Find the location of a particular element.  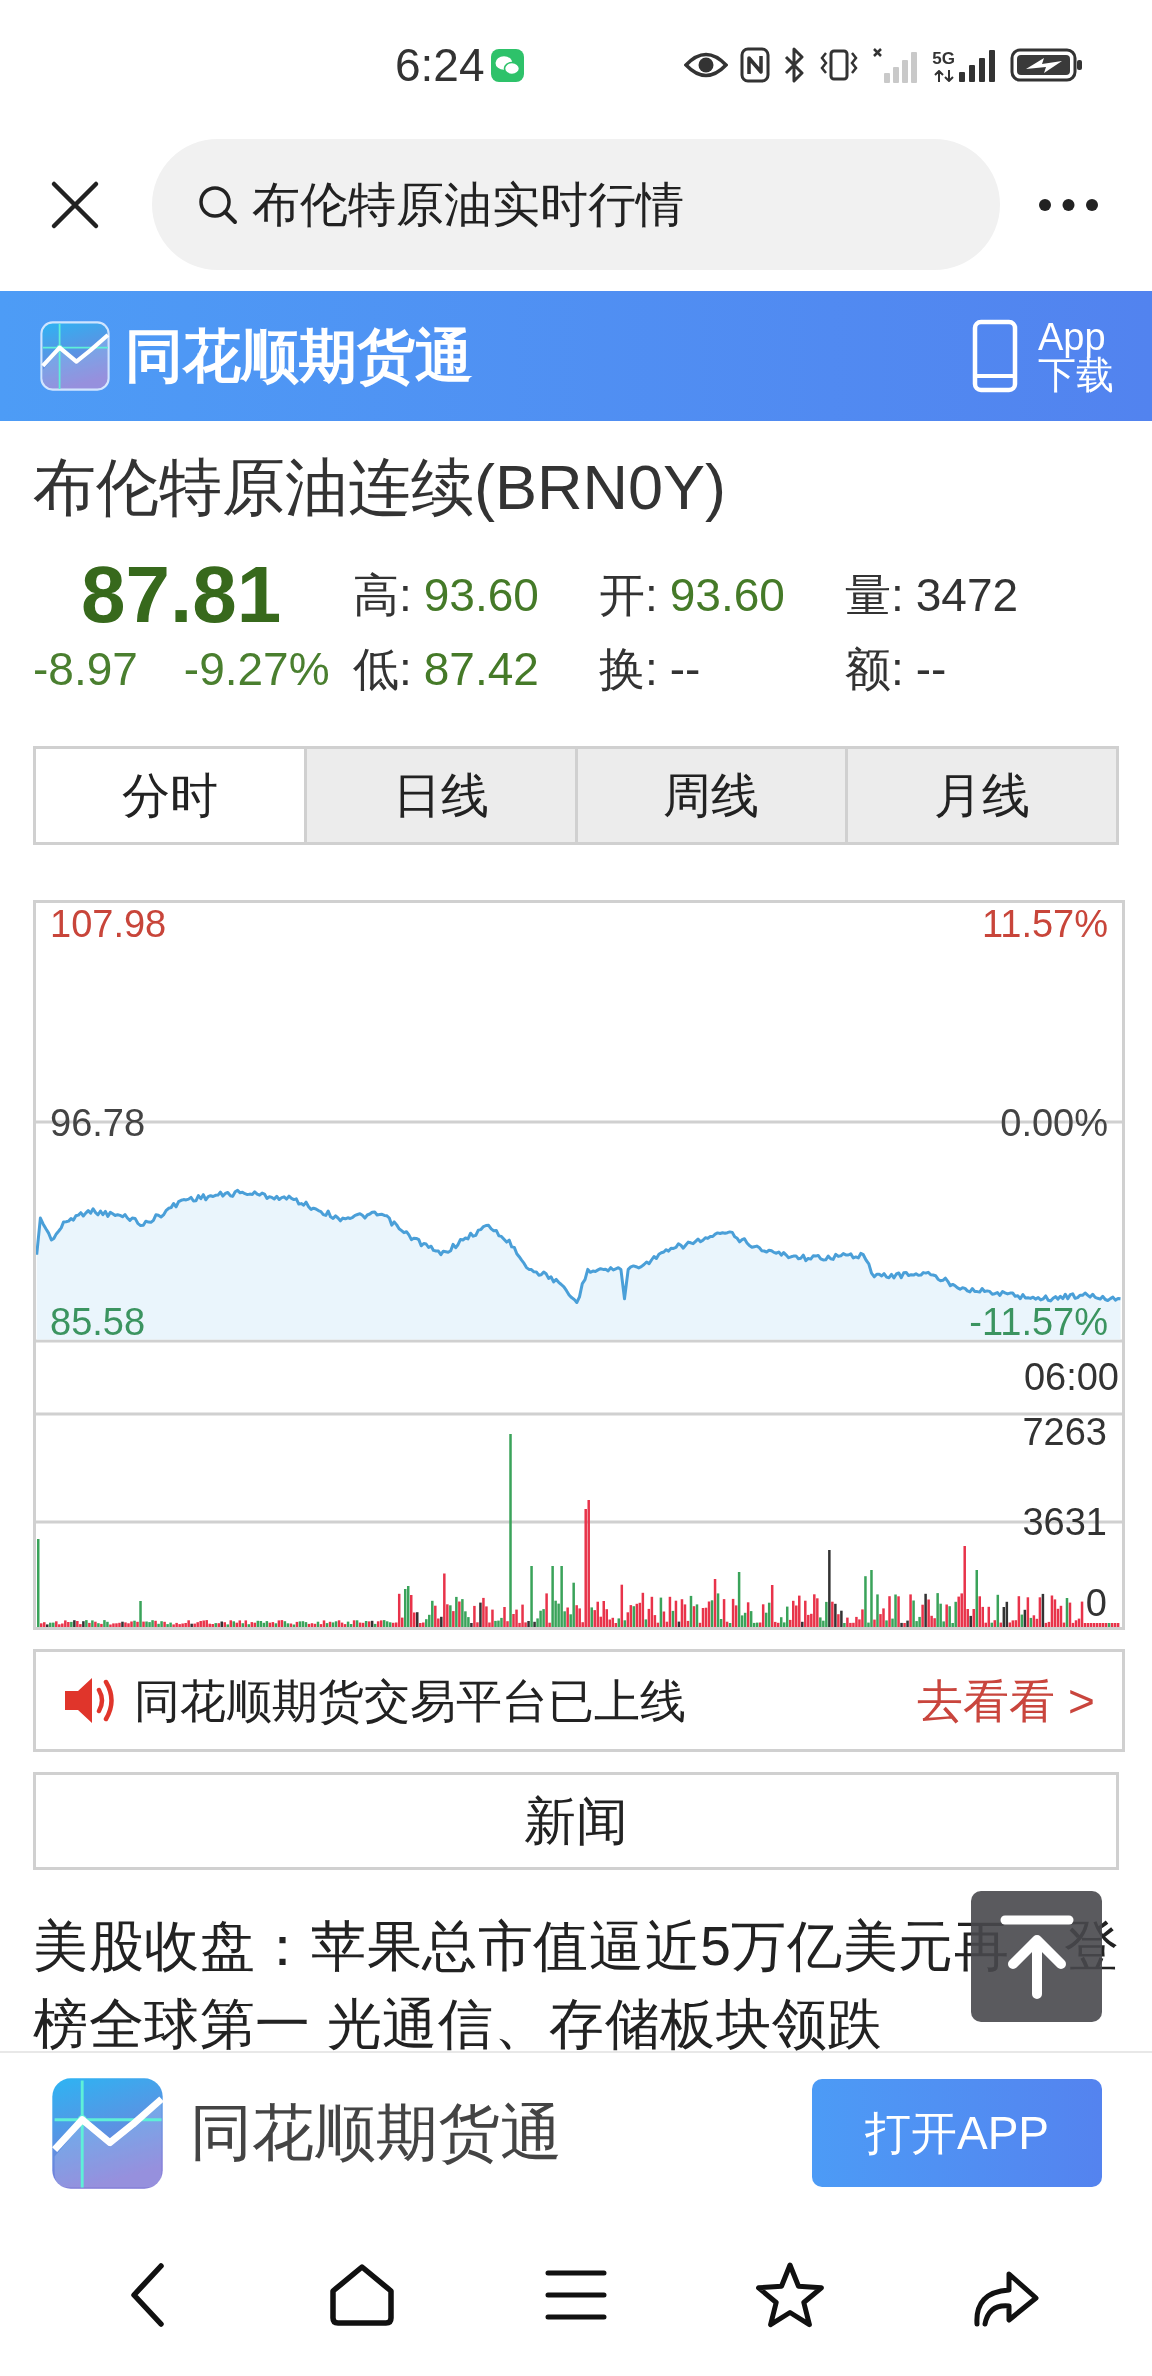

last-price: 87.81 is located at coordinates (181, 595).